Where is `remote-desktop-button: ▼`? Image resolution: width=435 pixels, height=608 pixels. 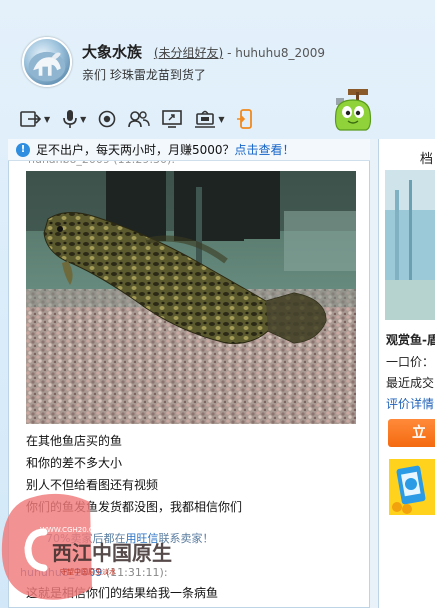
remote-desktop-button: ▼ is located at coordinates (209, 119).